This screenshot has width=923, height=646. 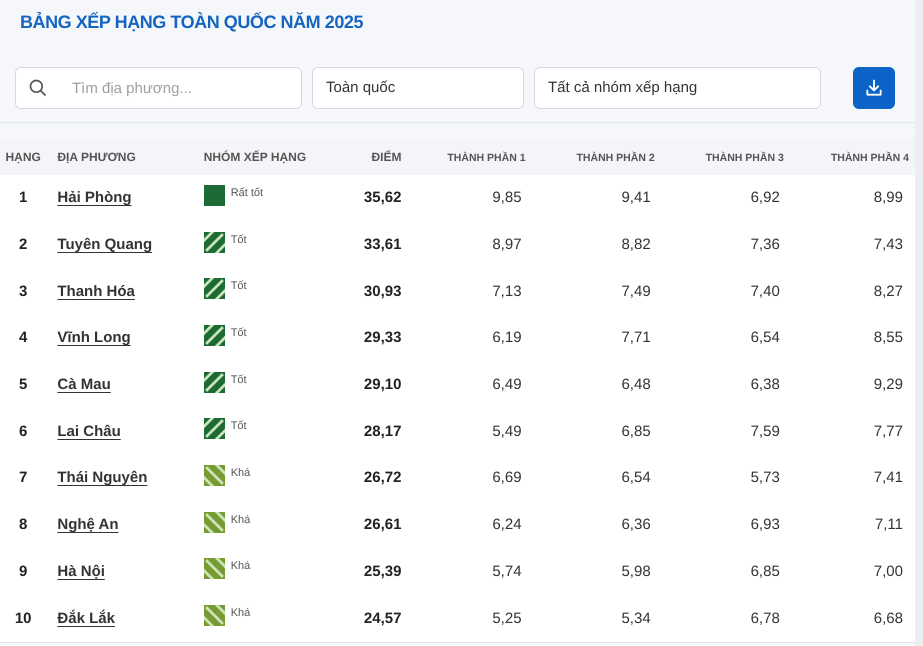 What do you see at coordinates (765, 618) in the screenshot?
I see `component-score-cell: 6,78` at bounding box center [765, 618].